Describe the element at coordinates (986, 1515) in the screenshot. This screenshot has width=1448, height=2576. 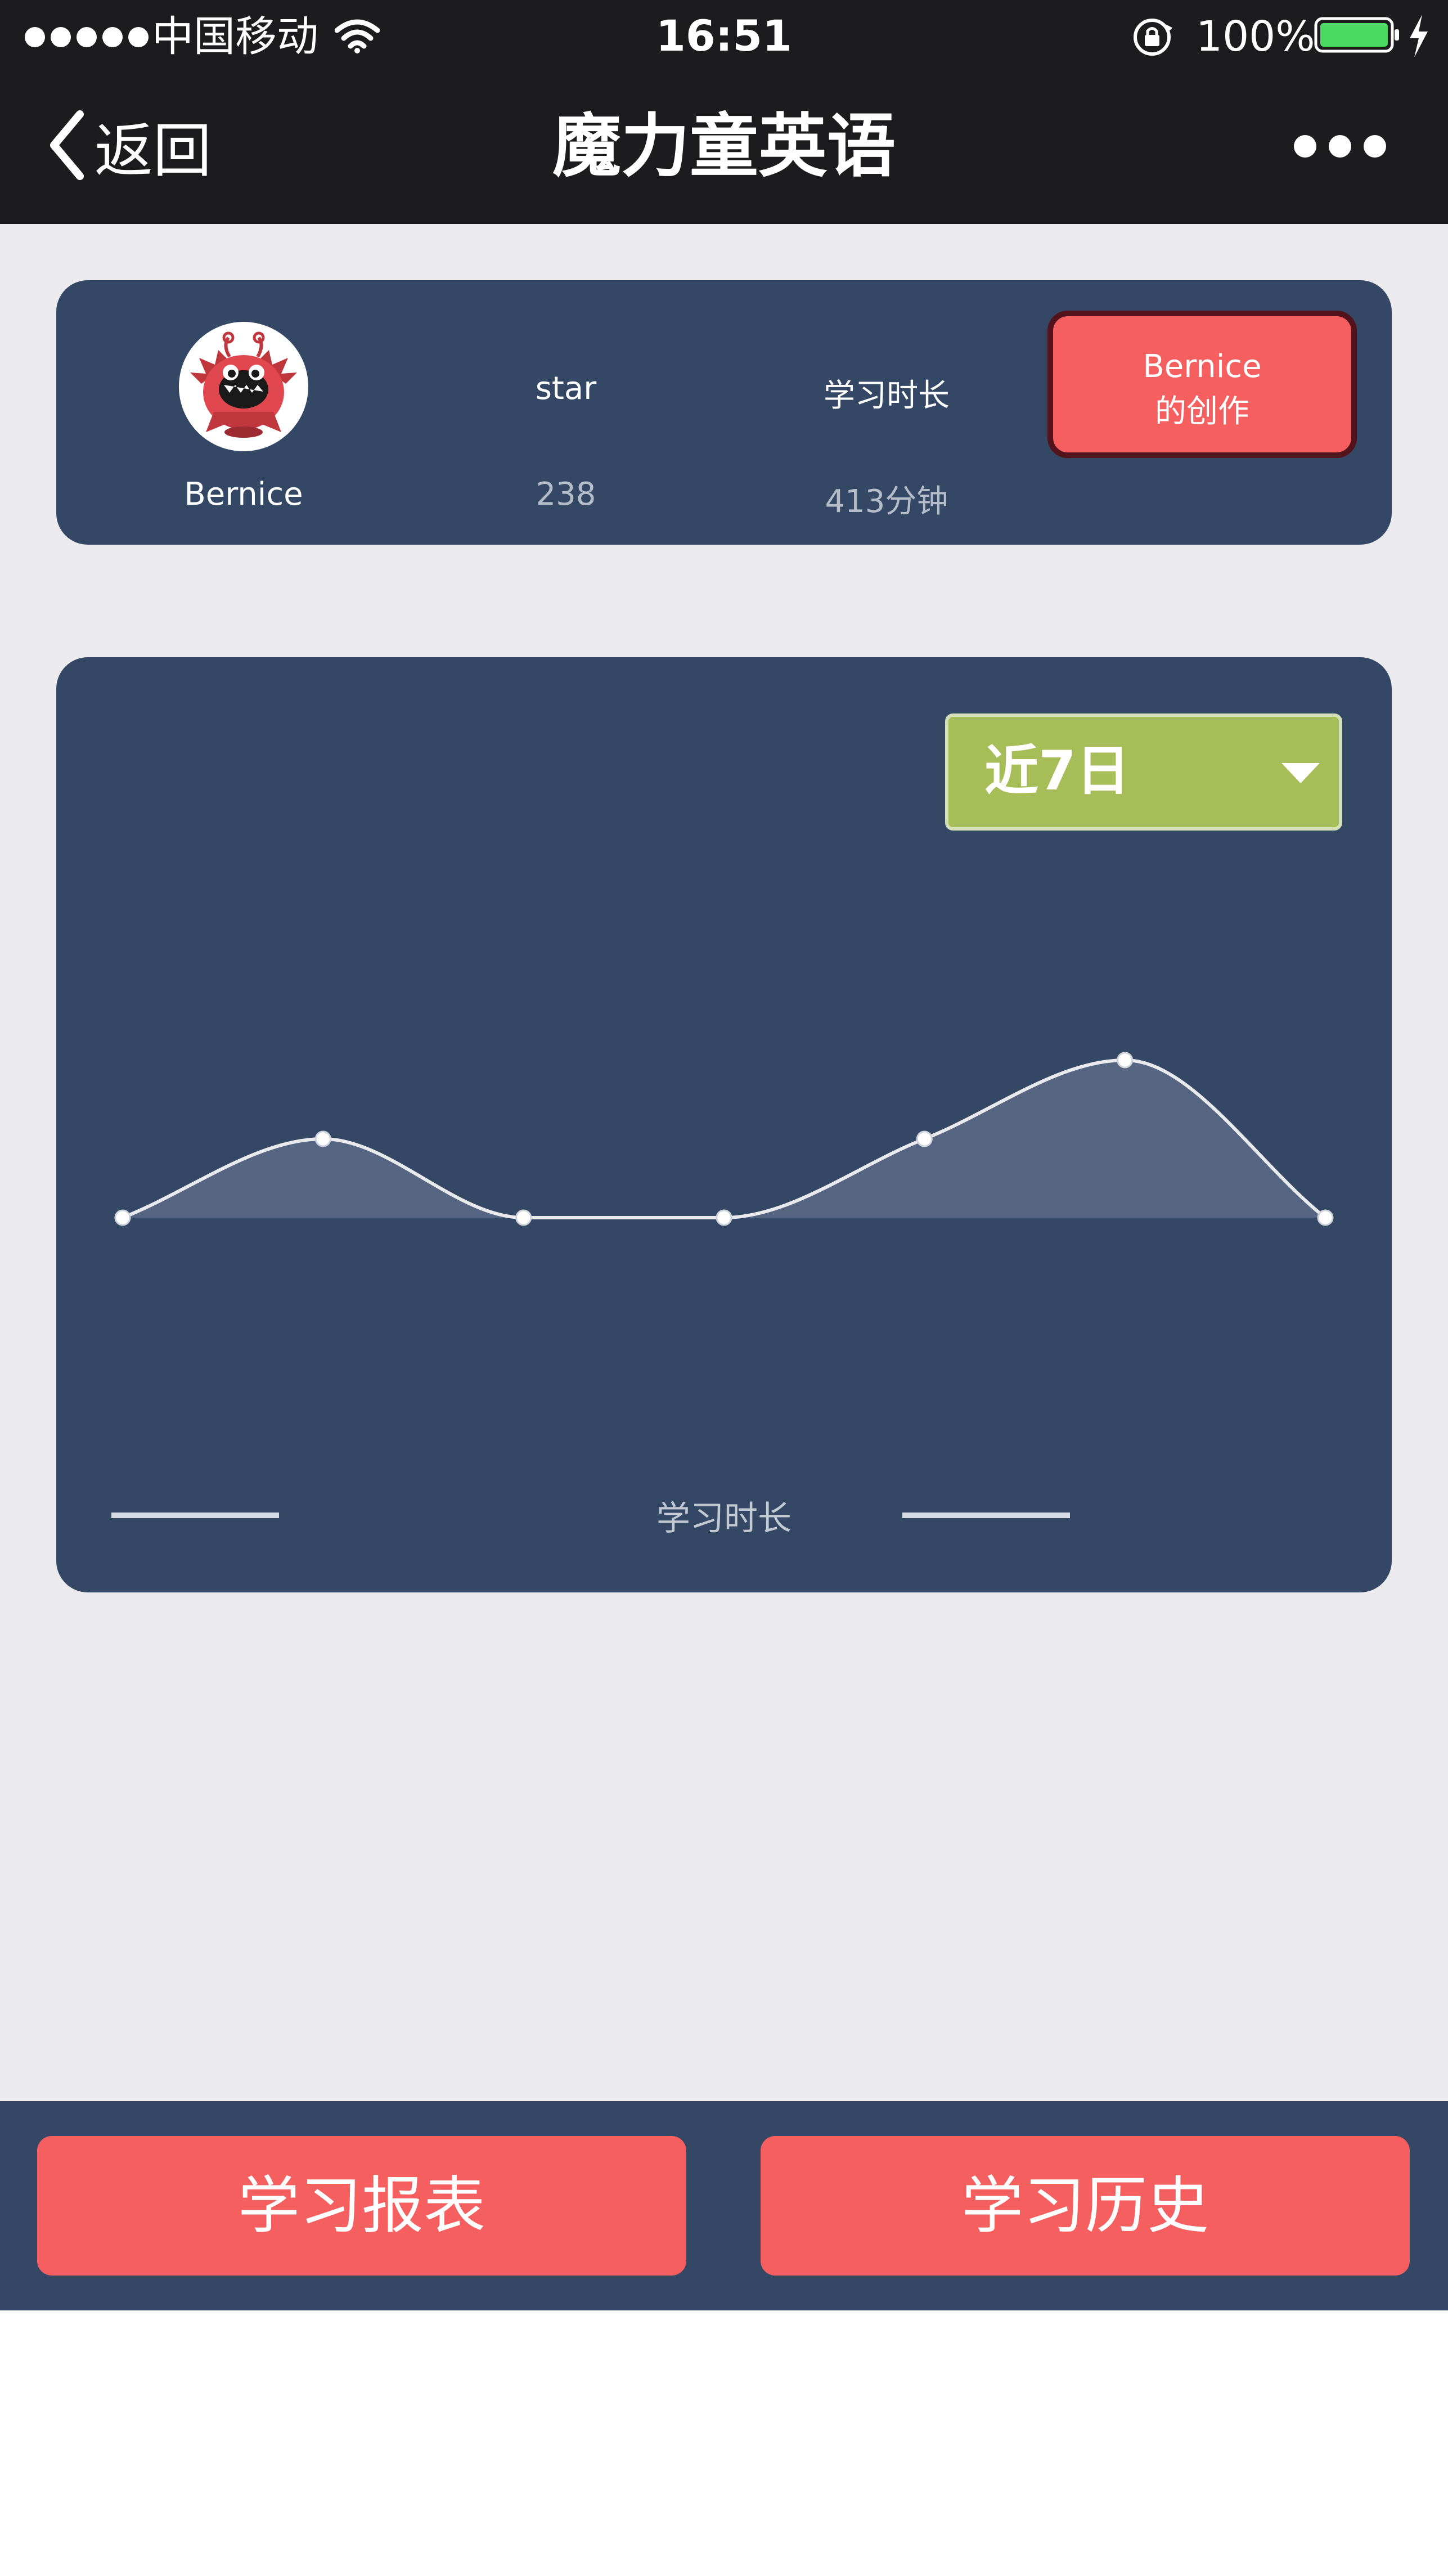
I see `legend-line-right` at that location.